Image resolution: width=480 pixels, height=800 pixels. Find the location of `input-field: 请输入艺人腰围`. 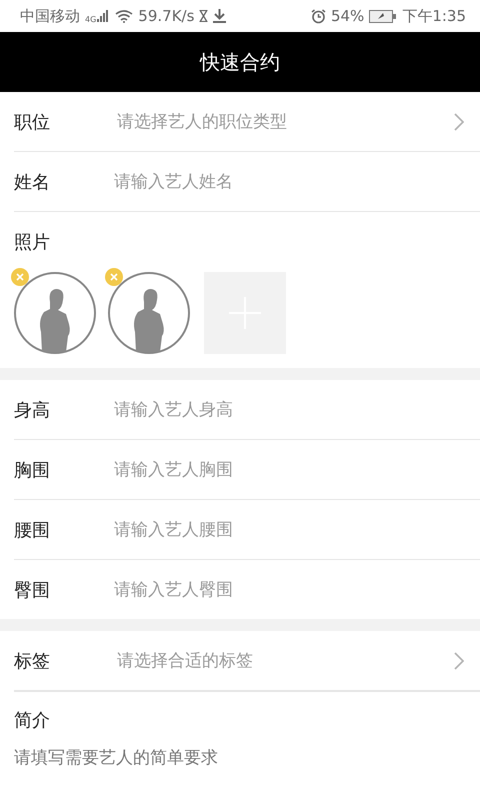

input-field: 请输入艺人腰围 is located at coordinates (289, 529).